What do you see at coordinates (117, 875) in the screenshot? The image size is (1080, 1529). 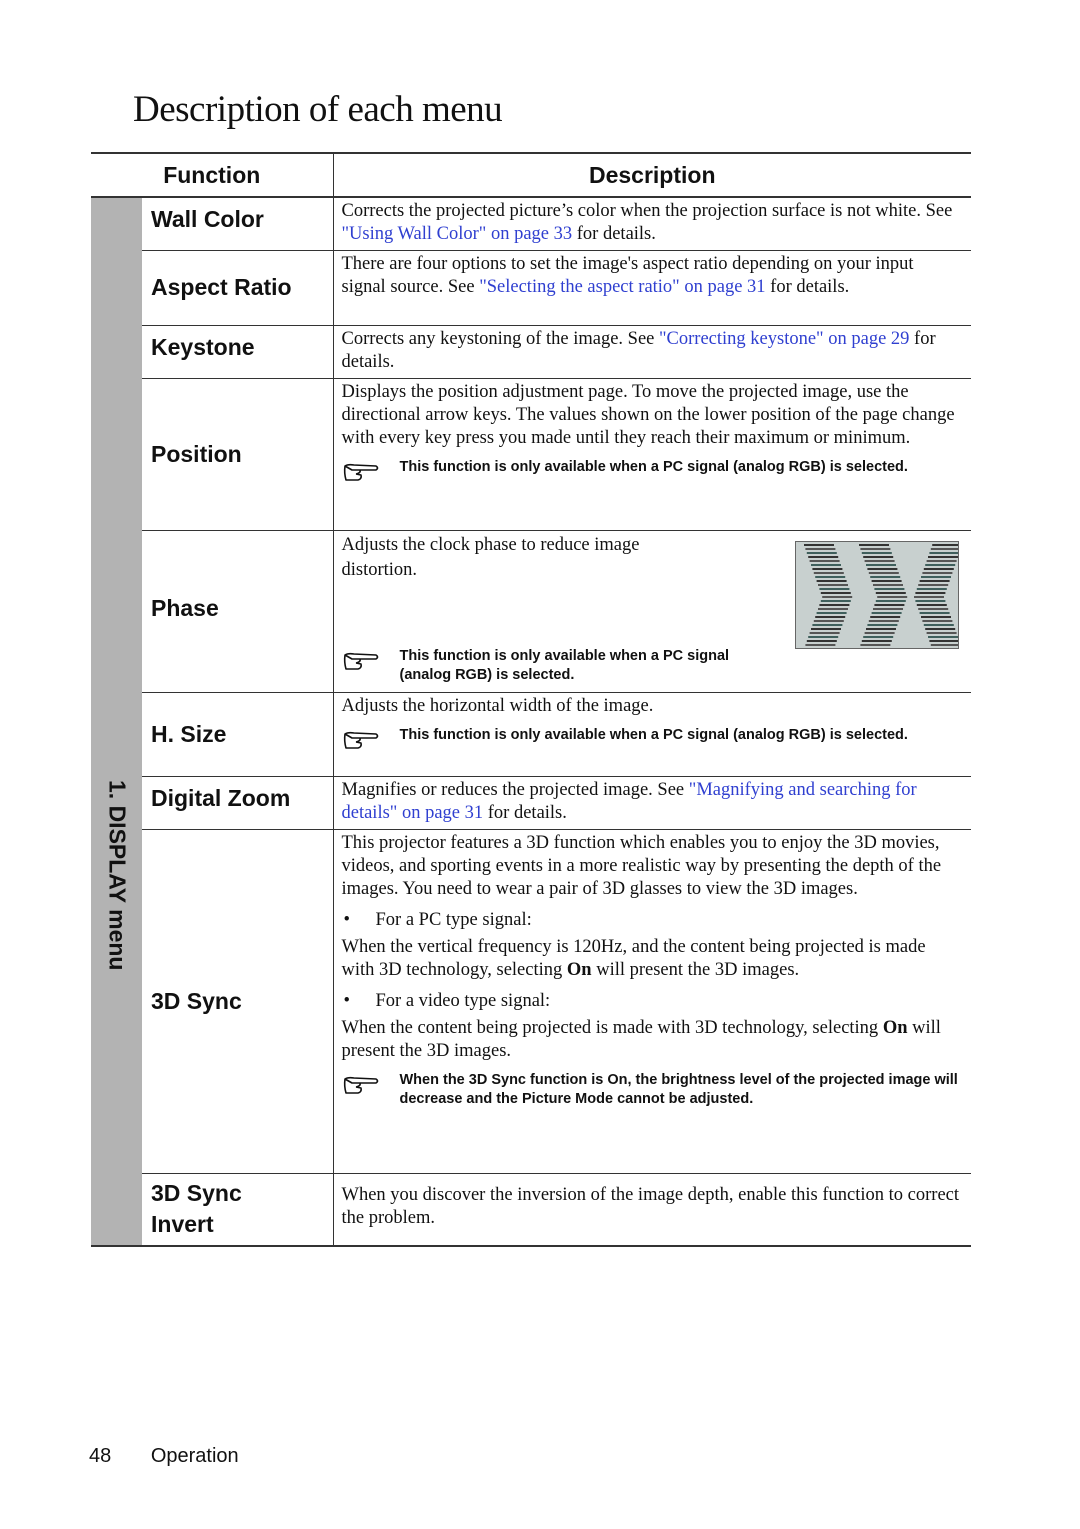 I see `group-label: 1. DISPLAY menu` at bounding box center [117, 875].